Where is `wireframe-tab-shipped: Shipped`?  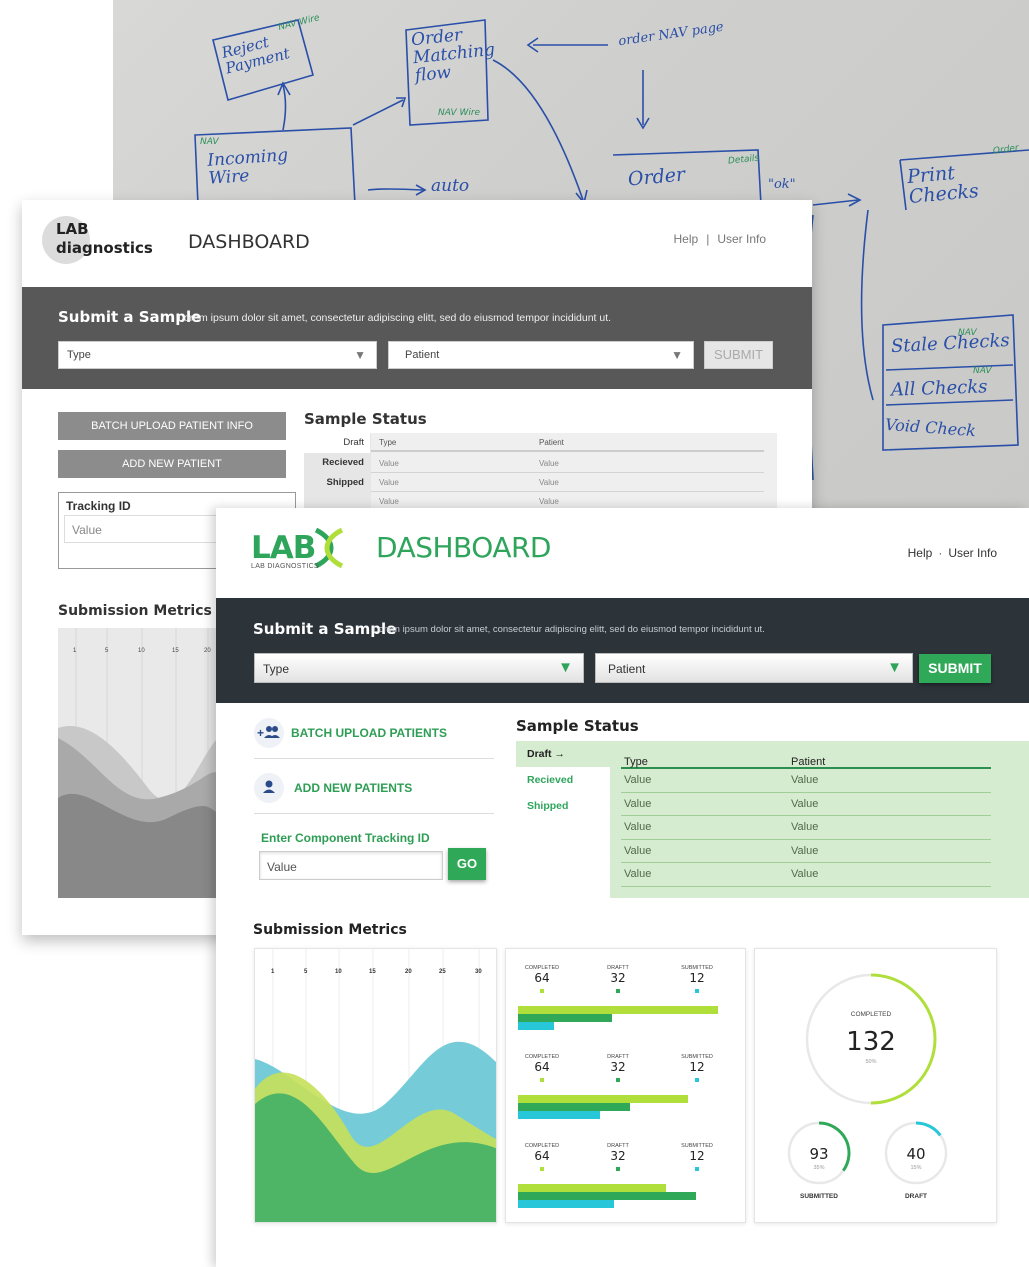
wireframe-tab-shipped: Shipped is located at coordinates (337, 483).